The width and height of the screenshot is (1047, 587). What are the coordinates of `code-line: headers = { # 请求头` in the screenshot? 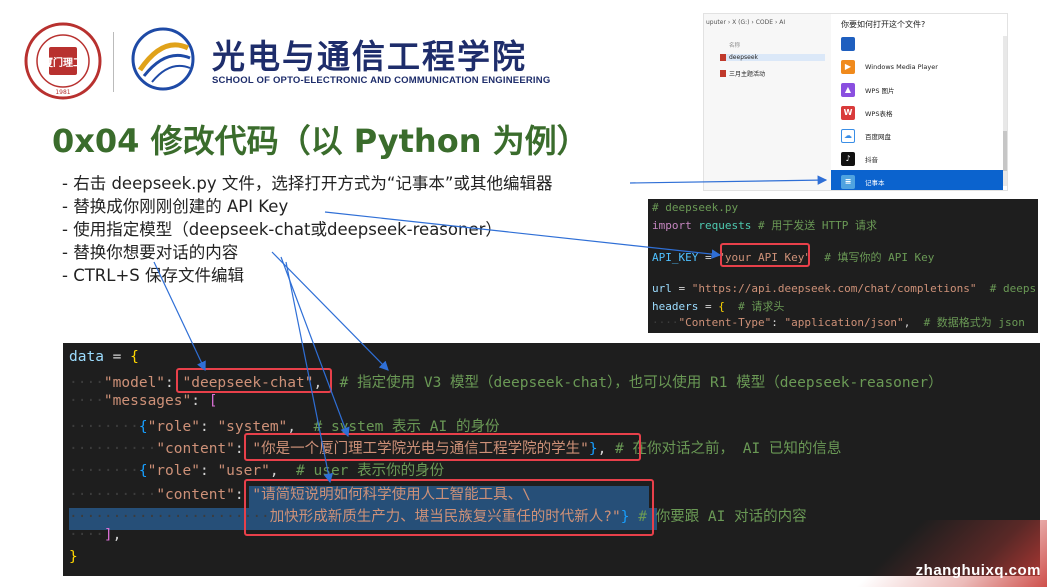 It's located at (718, 306).